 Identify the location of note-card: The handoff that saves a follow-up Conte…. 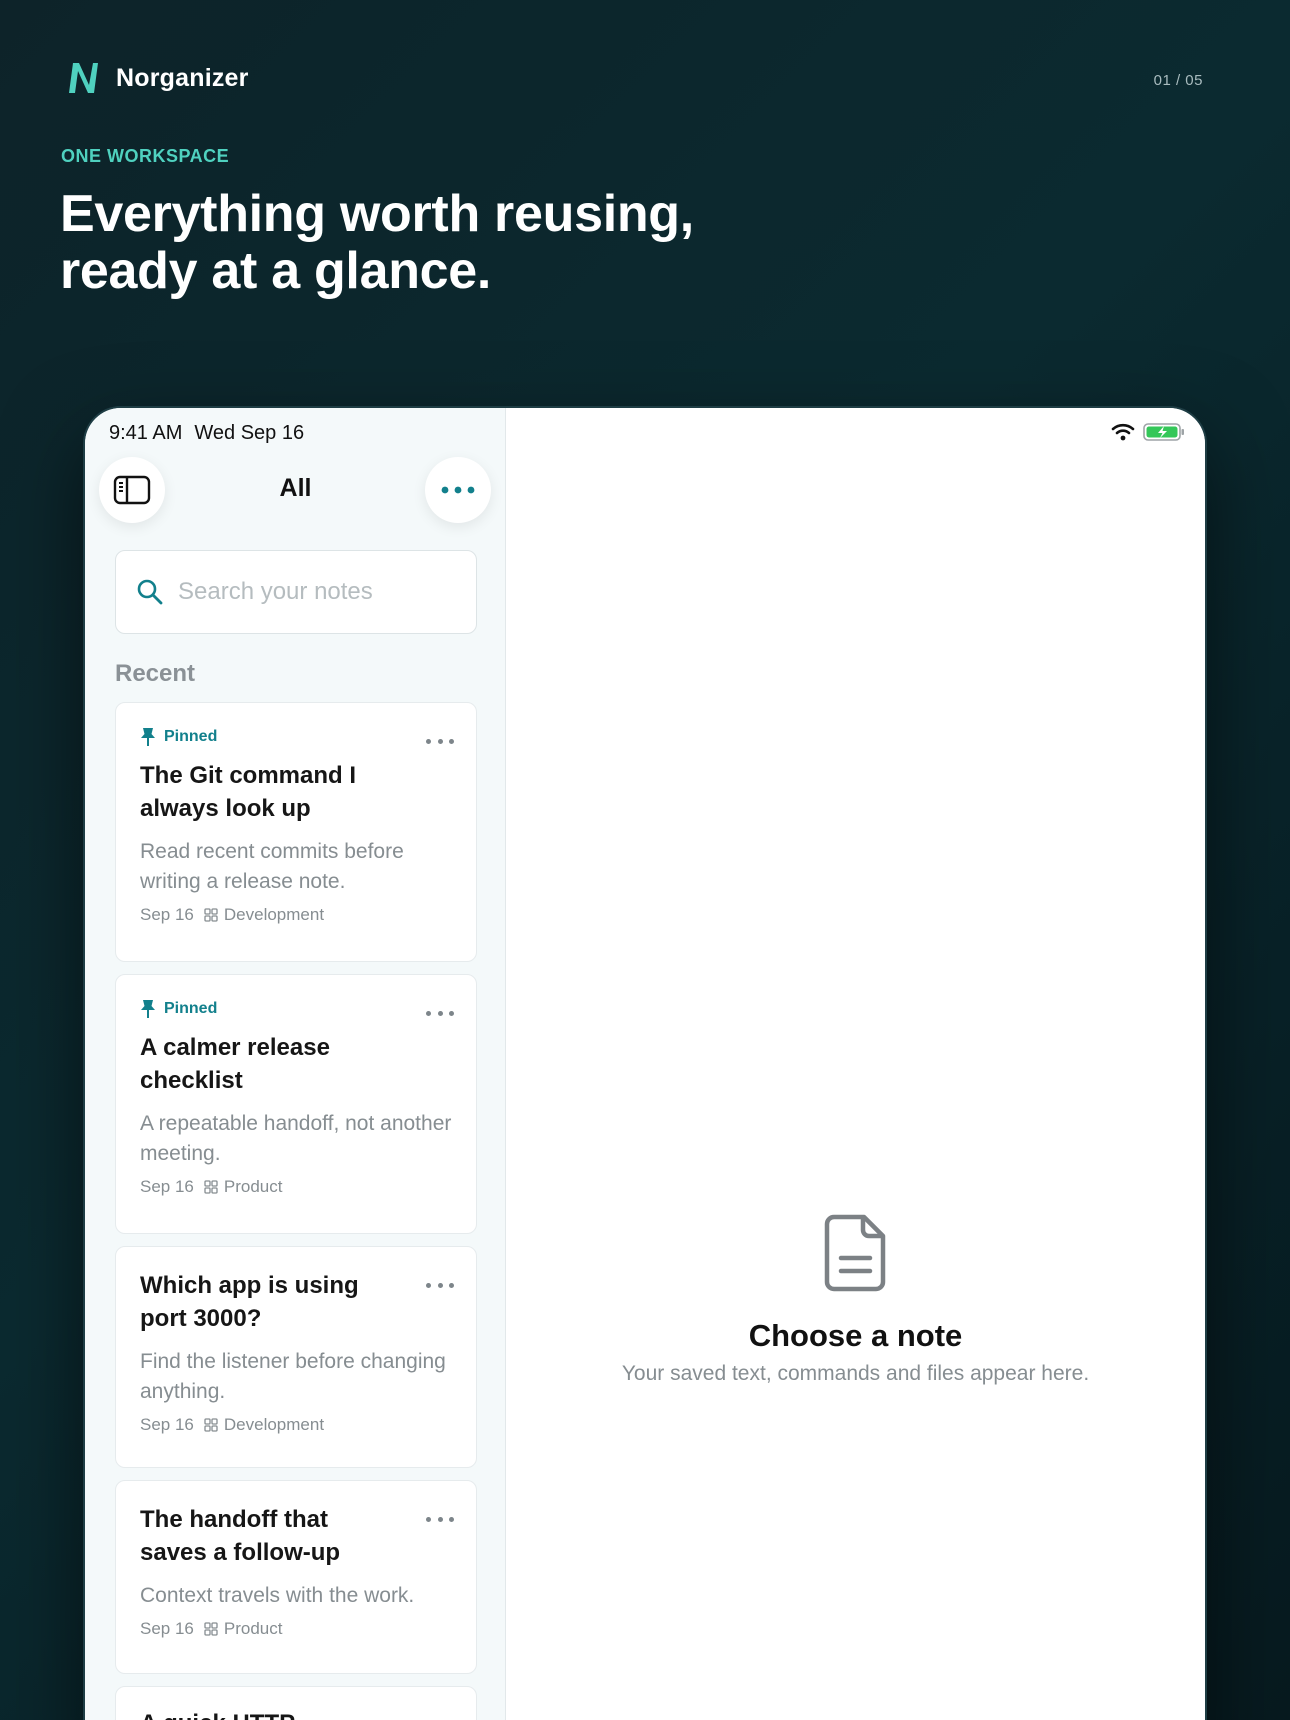
(296, 1577).